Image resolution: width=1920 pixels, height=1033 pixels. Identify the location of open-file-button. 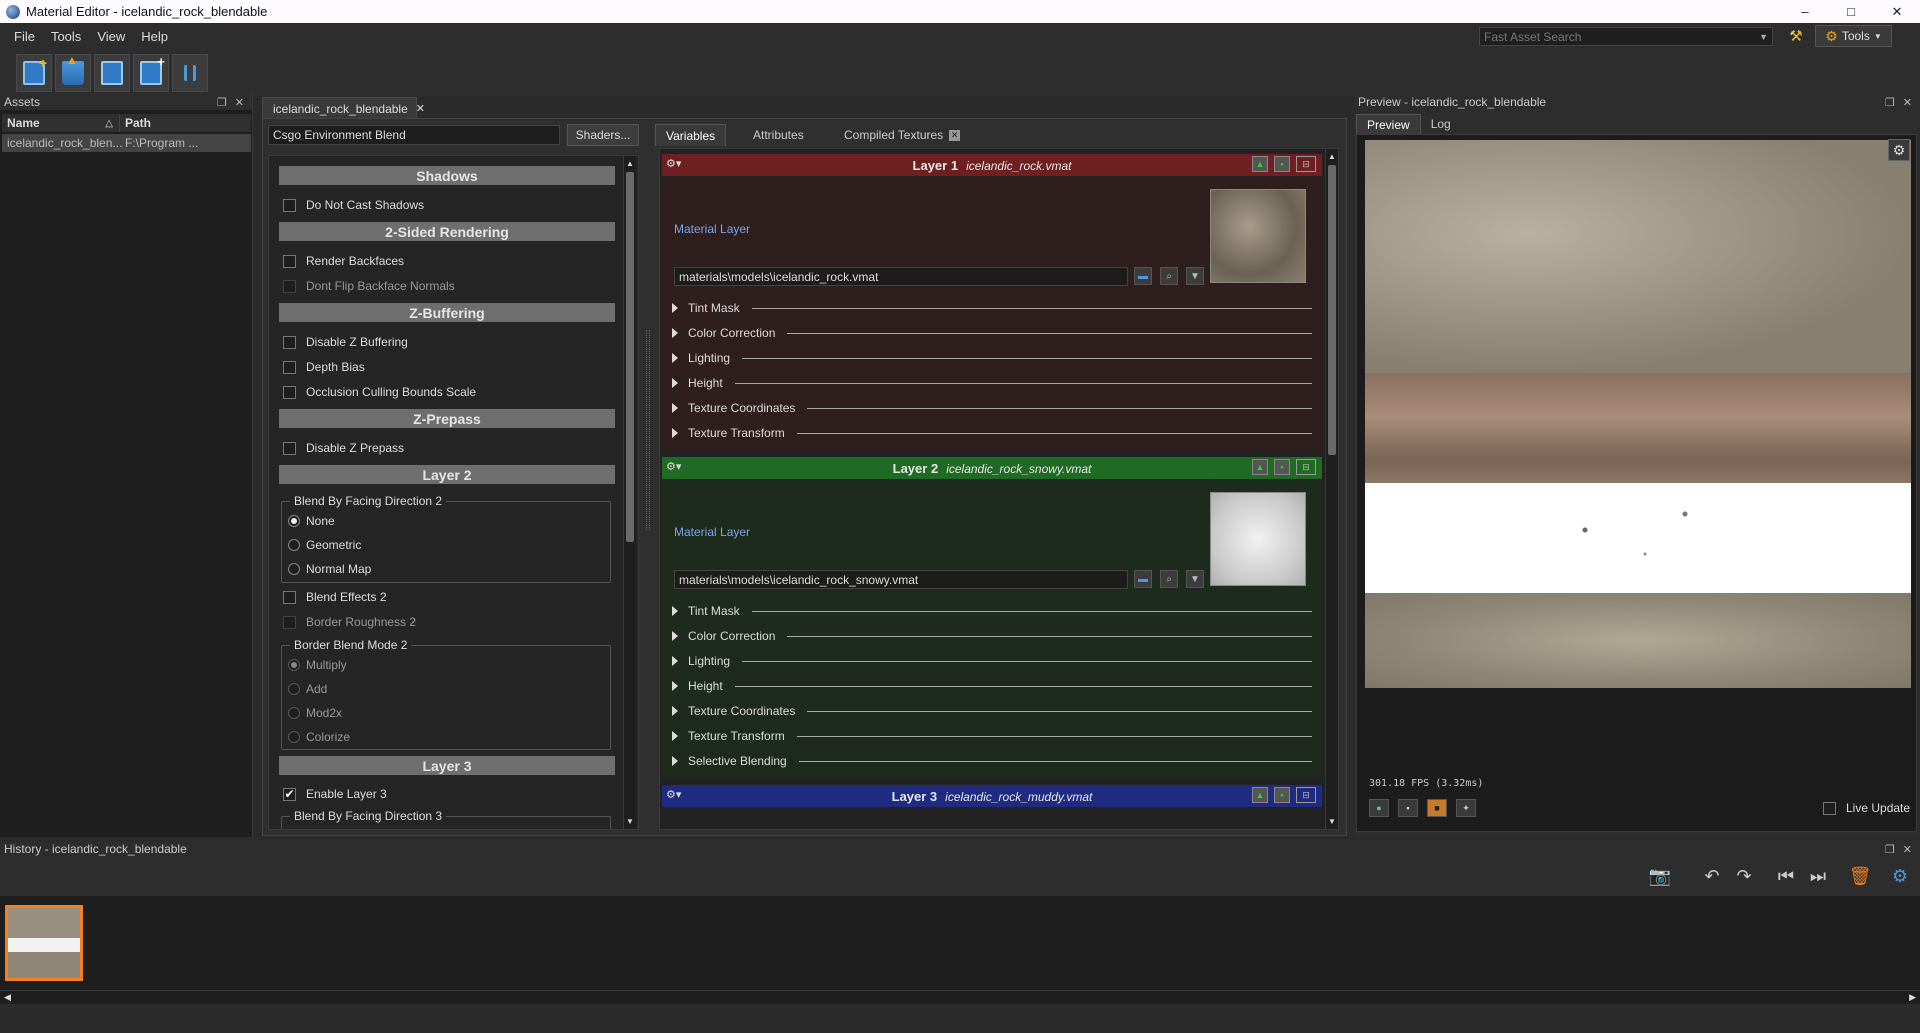
(73, 72).